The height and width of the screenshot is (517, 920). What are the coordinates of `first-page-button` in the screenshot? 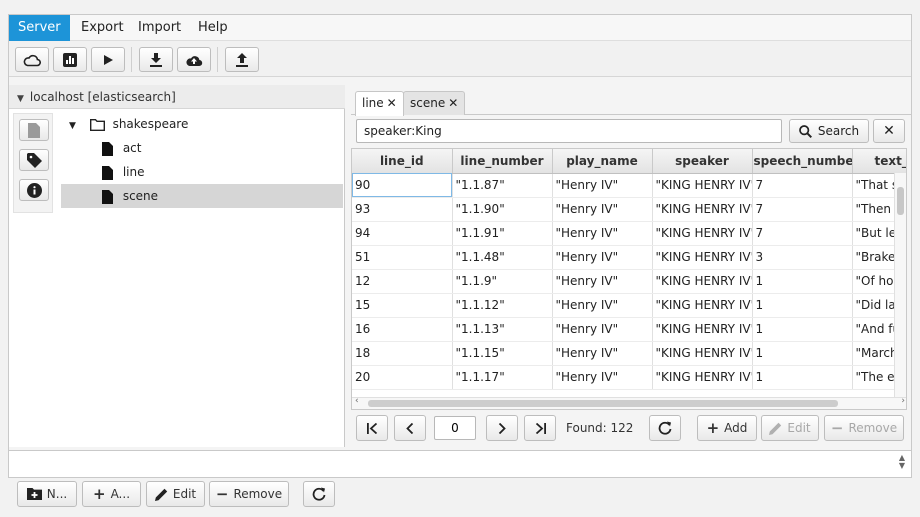 It's located at (372, 428).